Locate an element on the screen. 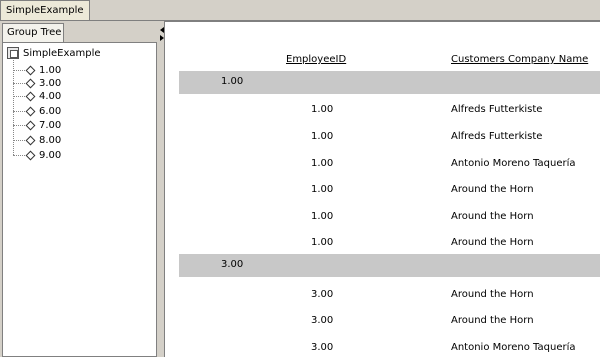 The height and width of the screenshot is (357, 600). tree-node: 1.00 is located at coordinates (37, 70).